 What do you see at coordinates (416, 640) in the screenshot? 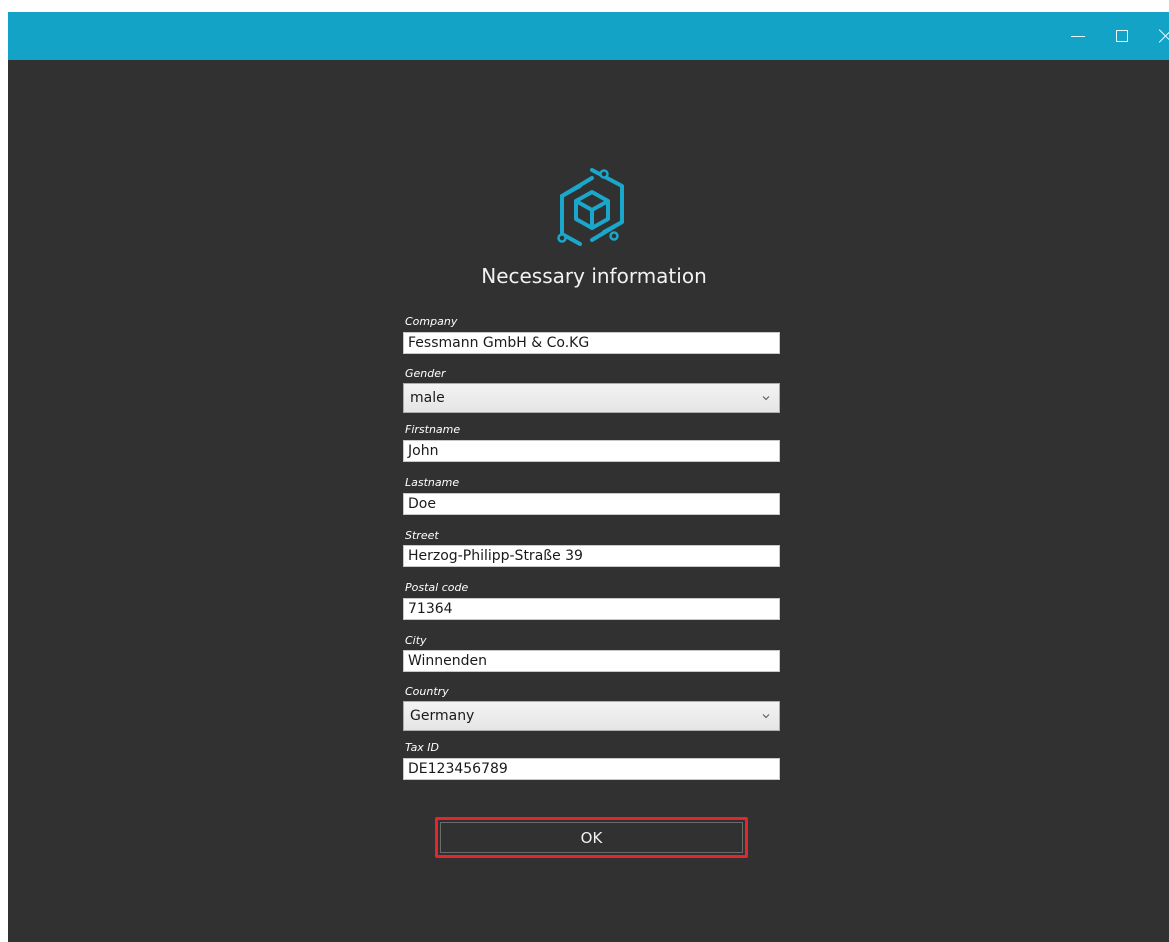
I see `city-label: City` at bounding box center [416, 640].